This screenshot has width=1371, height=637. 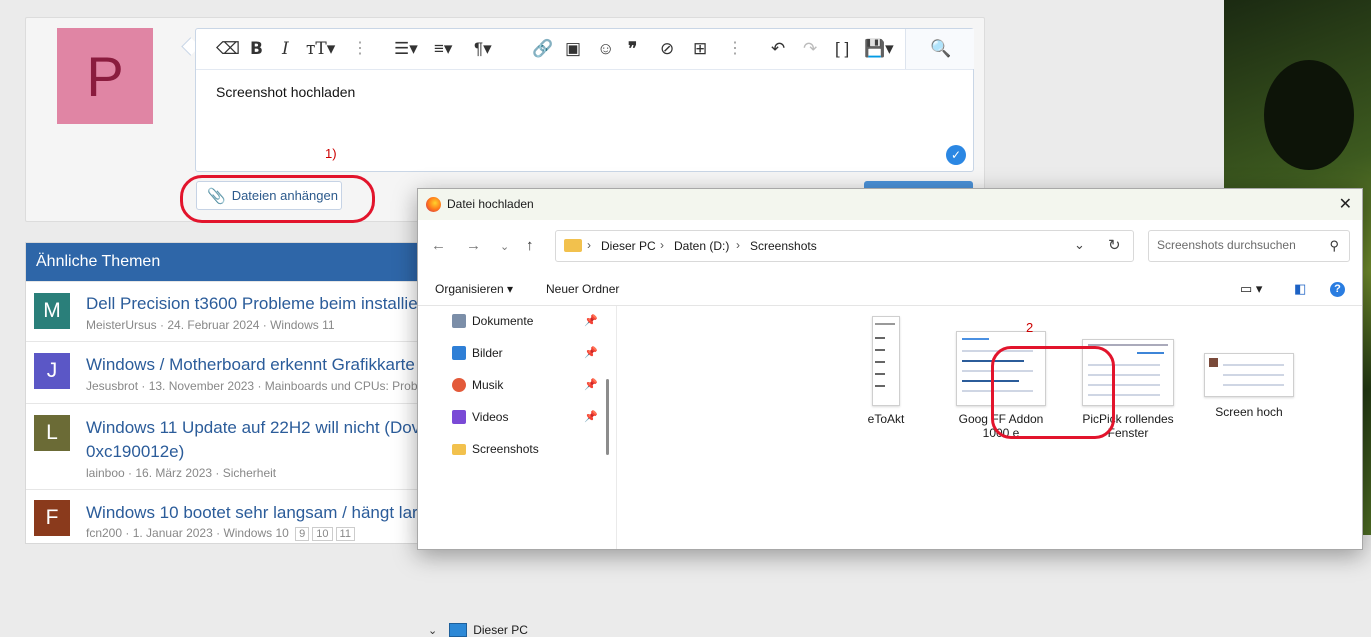 I want to click on align-icon: ≡▾, so click(x=443, y=49).